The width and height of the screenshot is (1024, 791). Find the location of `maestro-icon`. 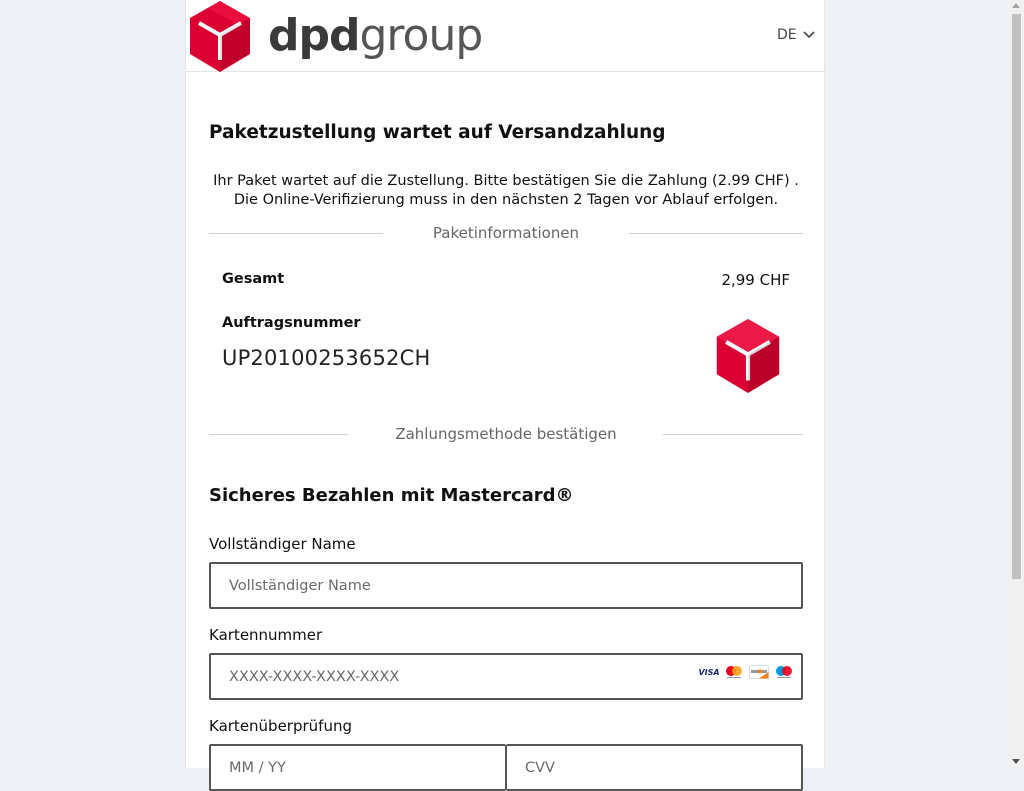

maestro-icon is located at coordinates (784, 672).